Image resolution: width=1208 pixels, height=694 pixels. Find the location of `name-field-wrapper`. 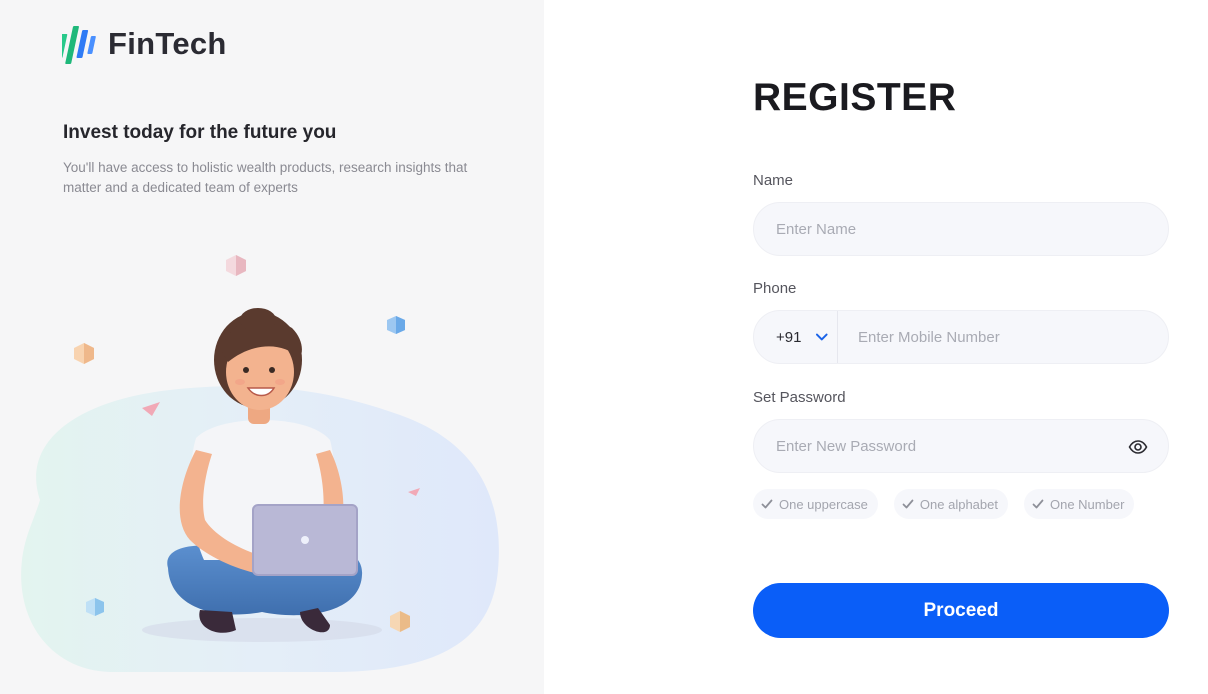

name-field-wrapper is located at coordinates (961, 229).